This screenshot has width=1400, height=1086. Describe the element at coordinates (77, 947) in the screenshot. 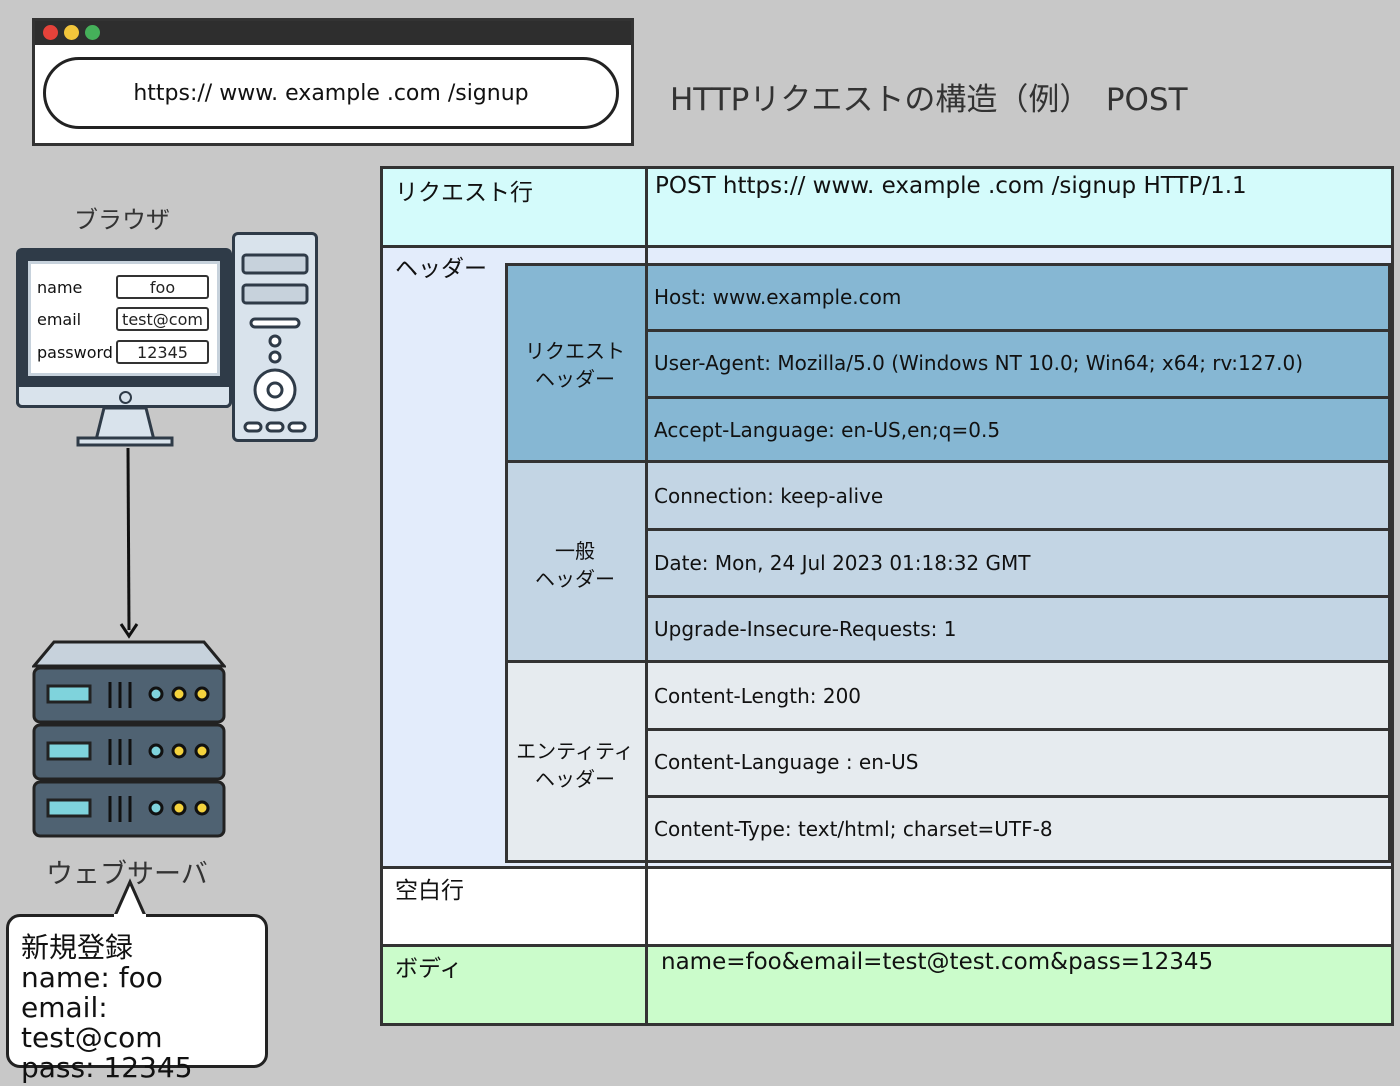

I see `bubble-title: 新規登録` at that location.